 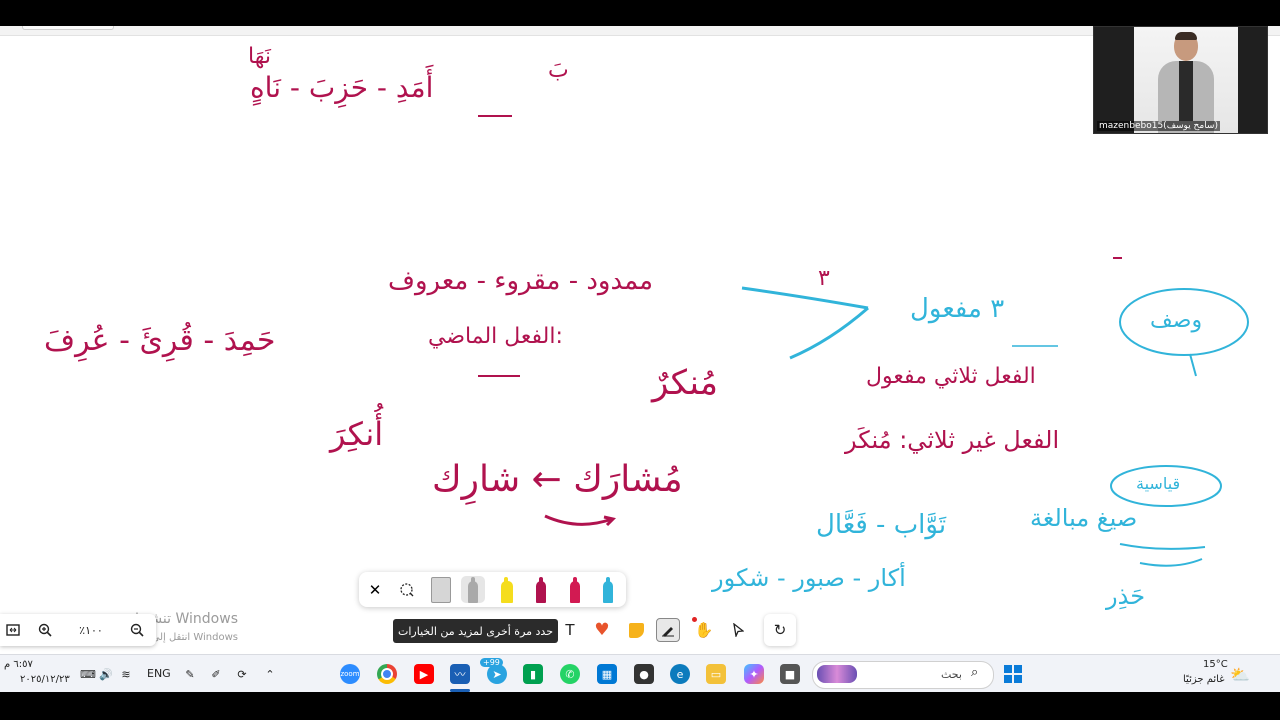 I want to click on pen-tool-icon, so click(x=668, y=630).